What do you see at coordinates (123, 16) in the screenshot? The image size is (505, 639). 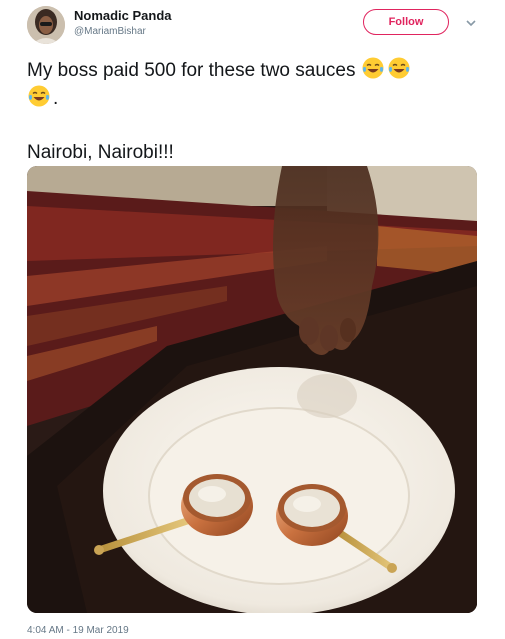 I see `display-name: Nomadic Panda` at bounding box center [123, 16].